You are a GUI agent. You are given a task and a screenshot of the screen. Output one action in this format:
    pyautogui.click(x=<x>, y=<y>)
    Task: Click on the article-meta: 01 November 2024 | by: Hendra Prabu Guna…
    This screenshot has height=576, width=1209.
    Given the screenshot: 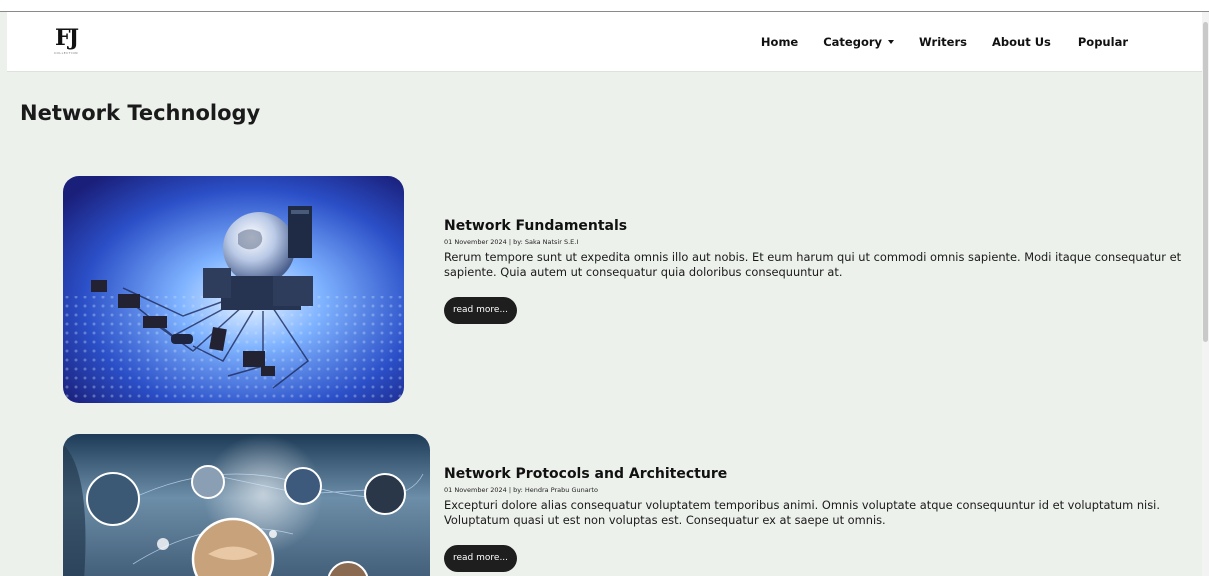 What is the action you would take?
    pyautogui.click(x=521, y=490)
    